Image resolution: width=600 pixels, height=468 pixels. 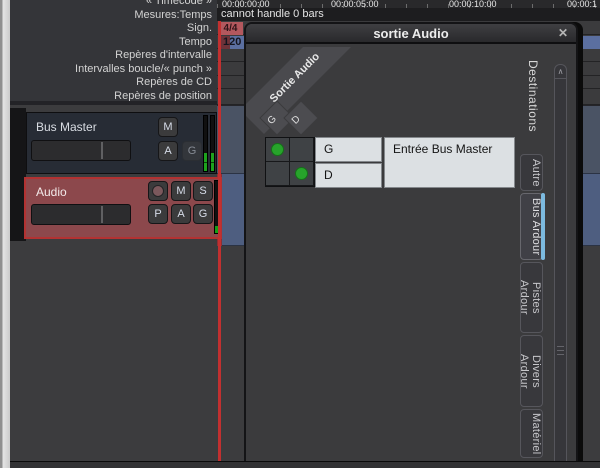 I want to click on ruler-label-location-markers: Repères de position, so click(x=112, y=95).